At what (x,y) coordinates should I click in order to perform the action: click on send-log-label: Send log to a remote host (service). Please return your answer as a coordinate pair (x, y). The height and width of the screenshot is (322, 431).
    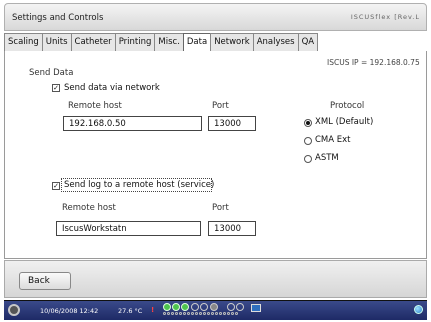
    Looking at the image, I should click on (139, 185).